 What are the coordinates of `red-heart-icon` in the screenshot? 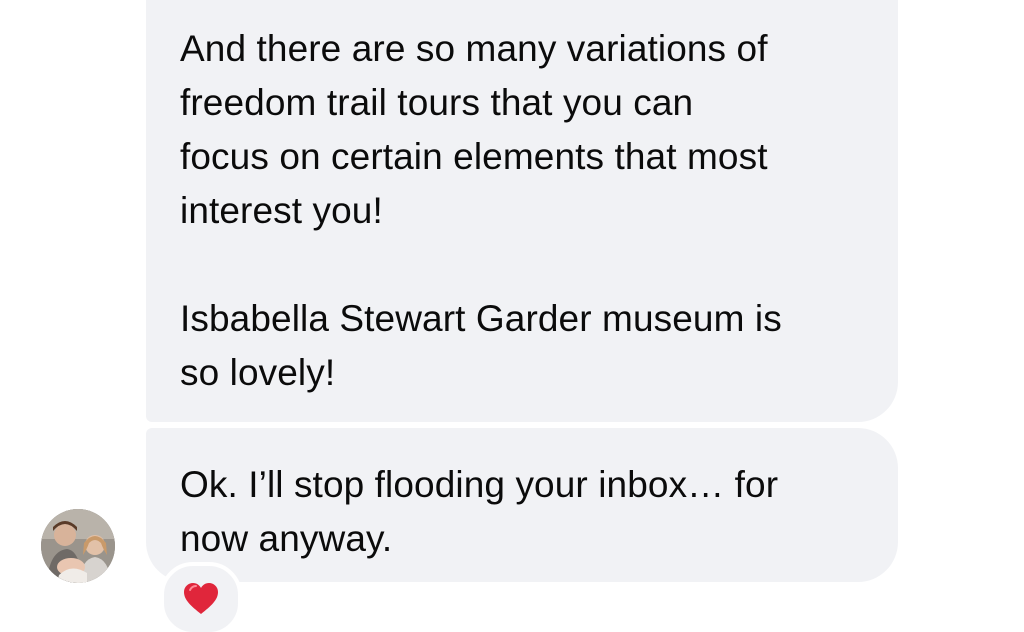 It's located at (201, 598).